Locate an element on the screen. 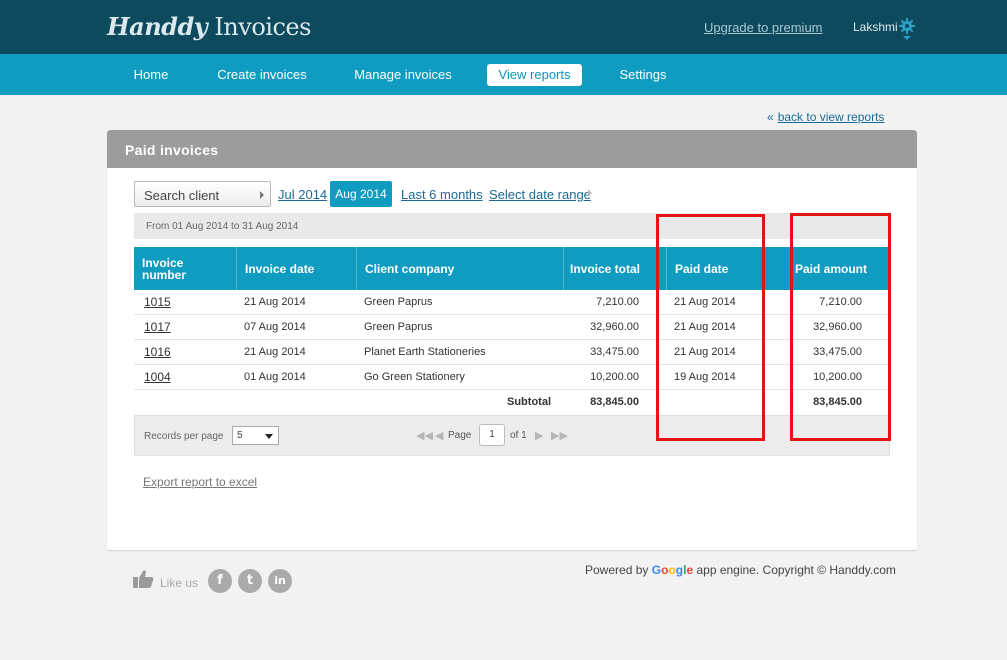 This screenshot has width=1007, height=660. search-client-label: Search client is located at coordinates (182, 195).